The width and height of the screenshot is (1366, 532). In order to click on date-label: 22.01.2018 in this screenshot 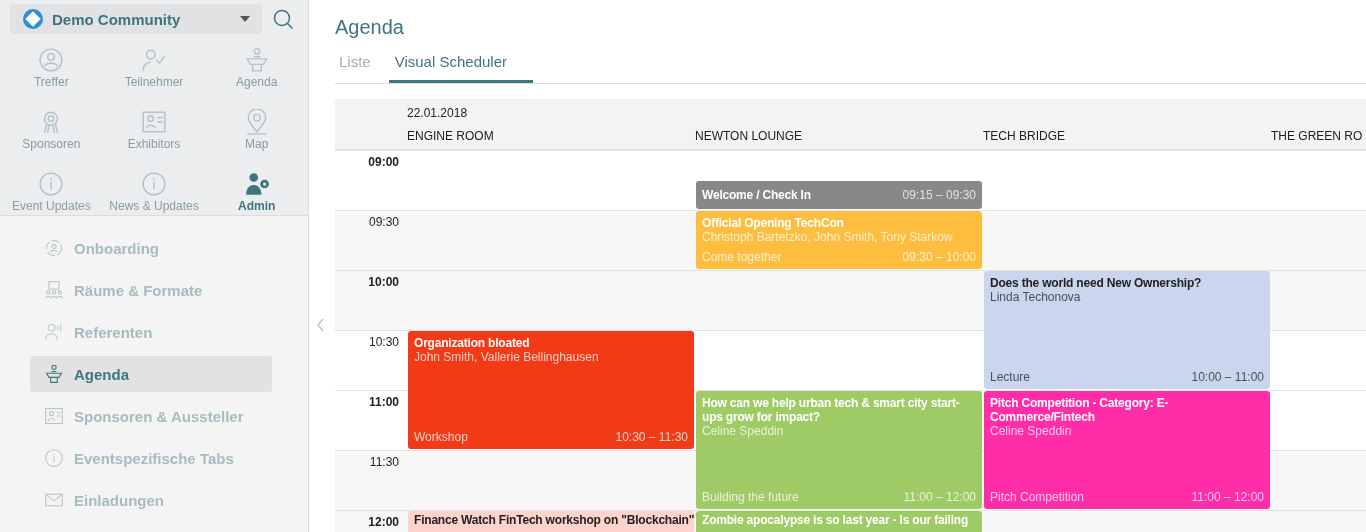, I will do `click(438, 112)`.